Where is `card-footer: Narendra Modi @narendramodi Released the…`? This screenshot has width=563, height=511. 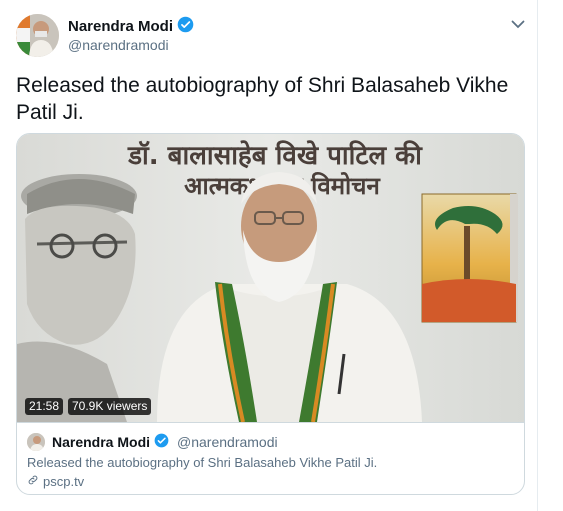
card-footer: Narendra Modi @narendramodi Released the… is located at coordinates (270, 458).